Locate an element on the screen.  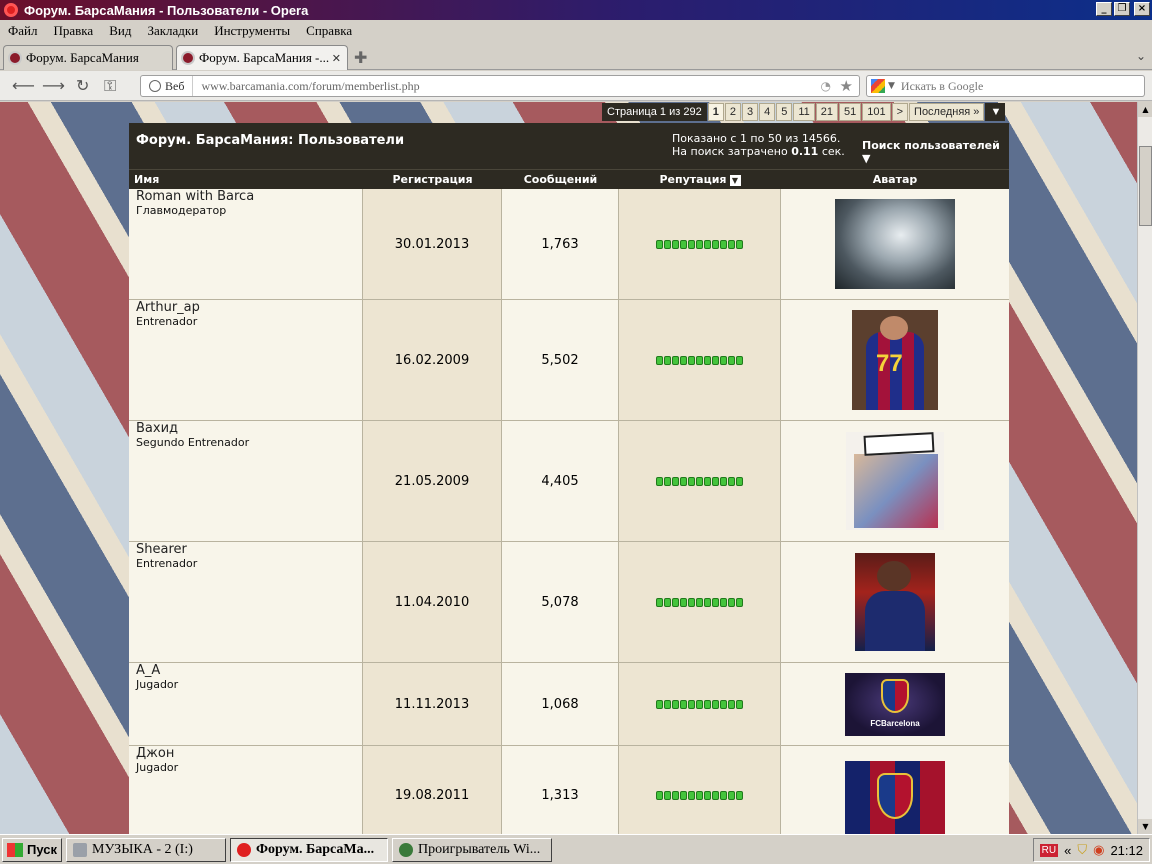
forward-icon: ⟶ is located at coordinates (53, 85).